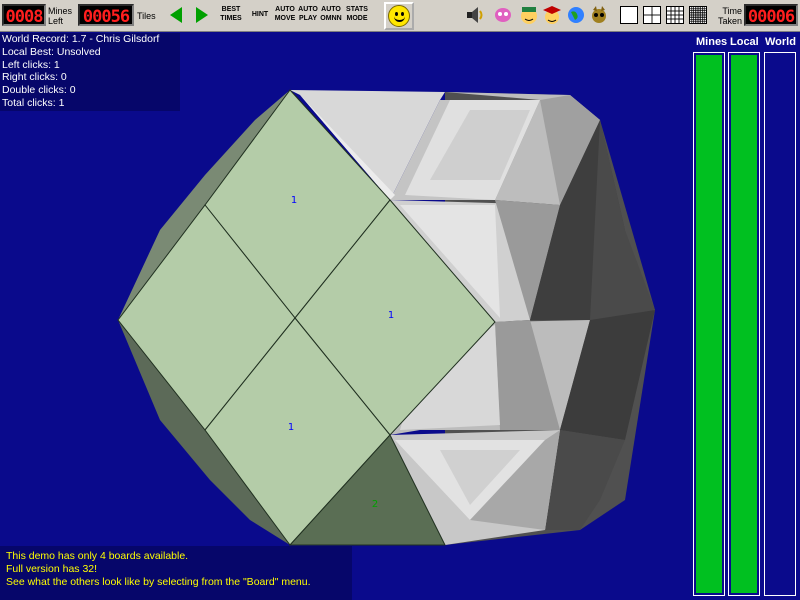  I want to click on mines-progress-bar, so click(709, 324).